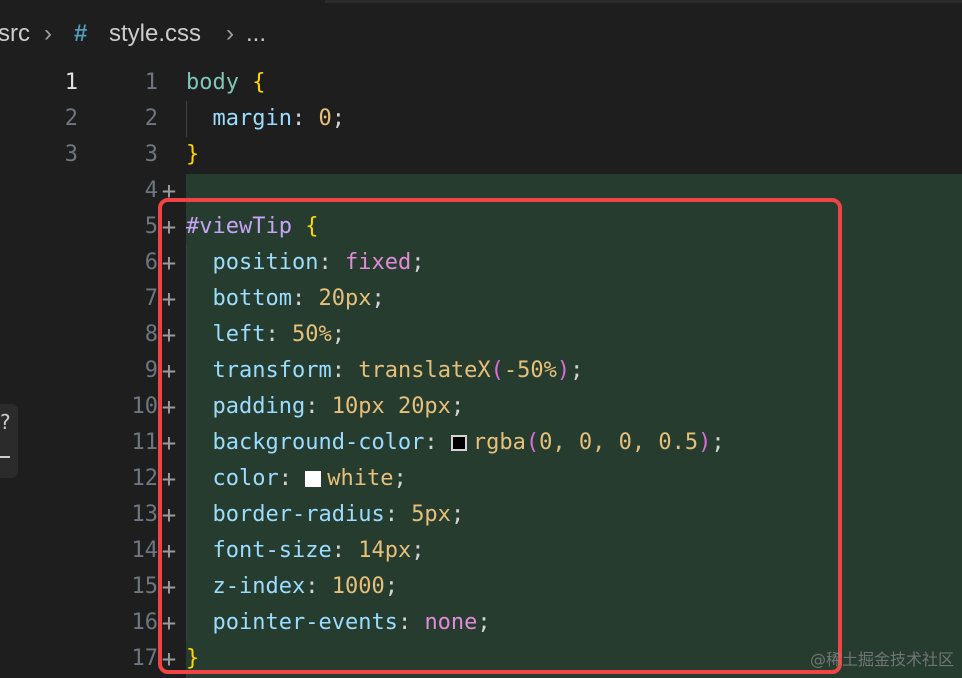  I want to click on right-line-number: 2, so click(151, 118).